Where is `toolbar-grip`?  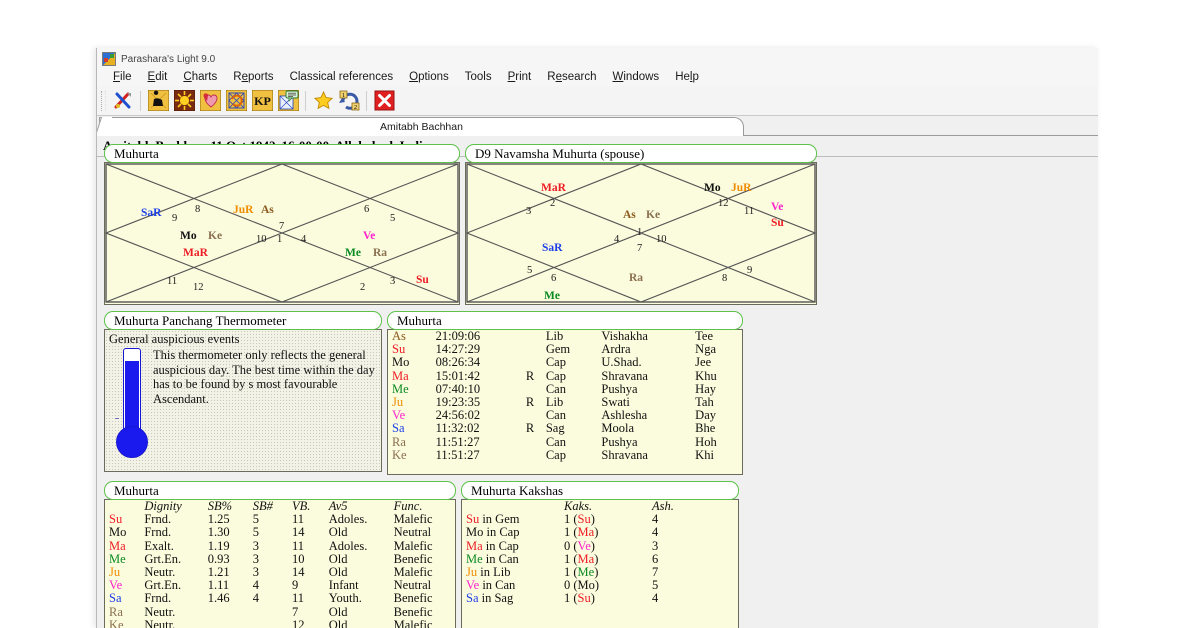
toolbar-grip is located at coordinates (103, 100).